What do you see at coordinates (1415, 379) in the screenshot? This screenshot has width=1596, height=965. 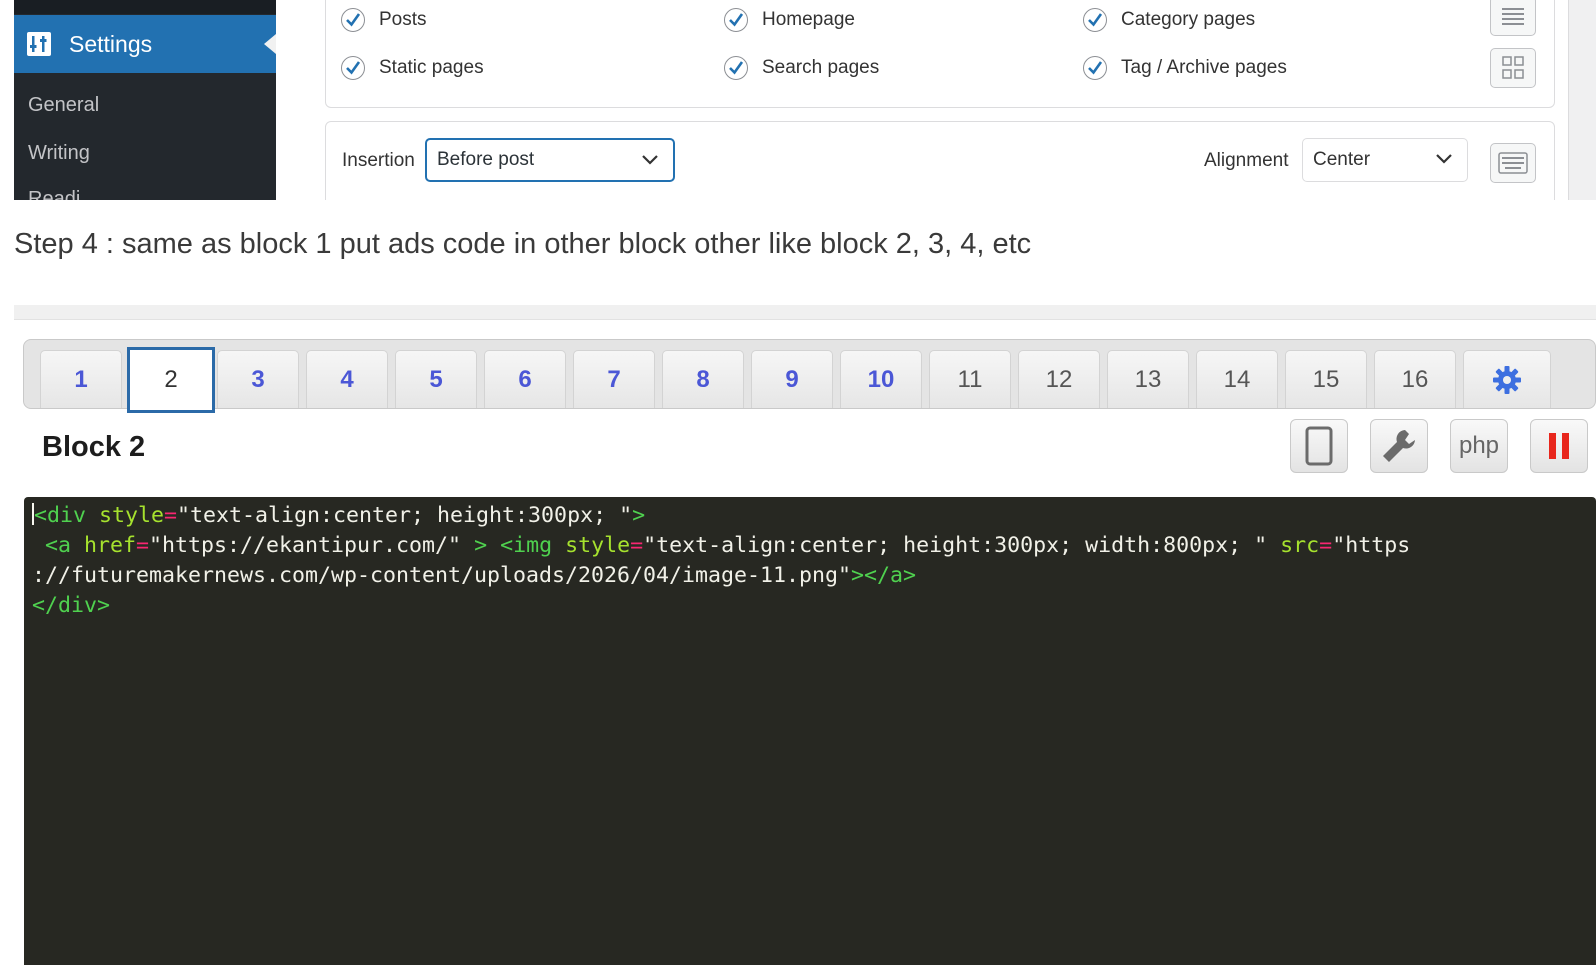 I see `tab-block-16: 16` at bounding box center [1415, 379].